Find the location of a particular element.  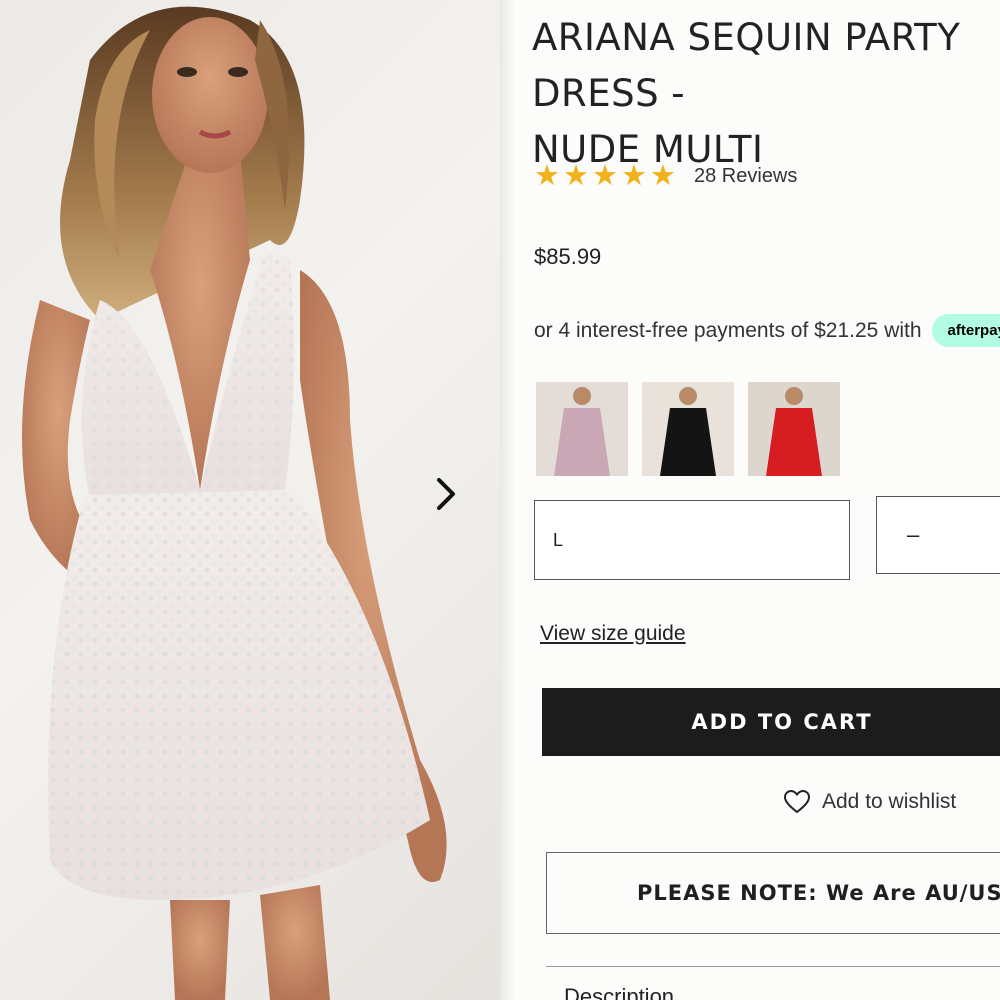

nude-multi-thumbnail is located at coordinates (582, 429).